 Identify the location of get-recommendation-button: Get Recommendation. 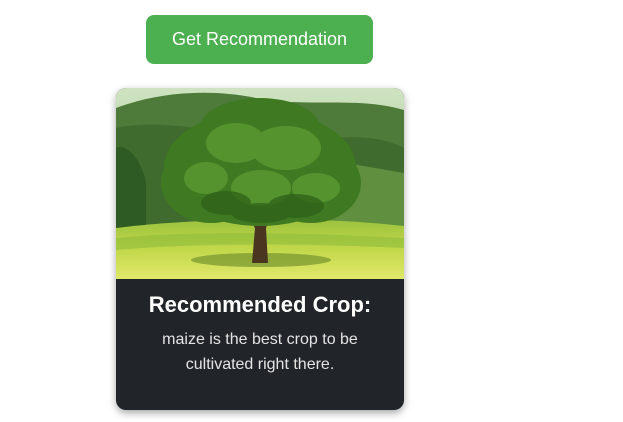
(259, 39).